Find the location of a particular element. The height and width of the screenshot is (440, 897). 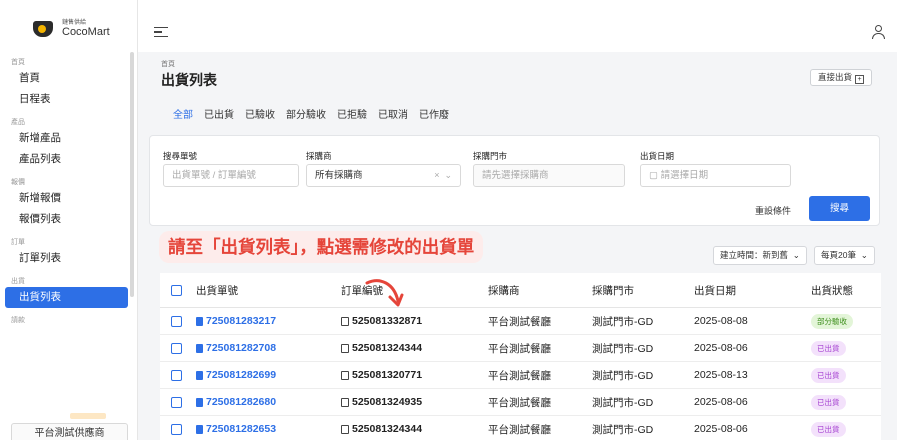

col-purchaser: 採購商 is located at coordinates (504, 290).